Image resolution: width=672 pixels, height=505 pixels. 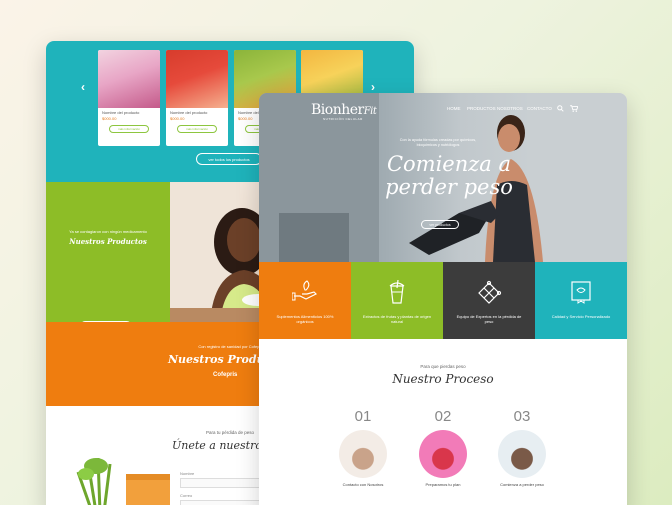 I want to click on juice-celery-illustration, so click(x=123, y=481).